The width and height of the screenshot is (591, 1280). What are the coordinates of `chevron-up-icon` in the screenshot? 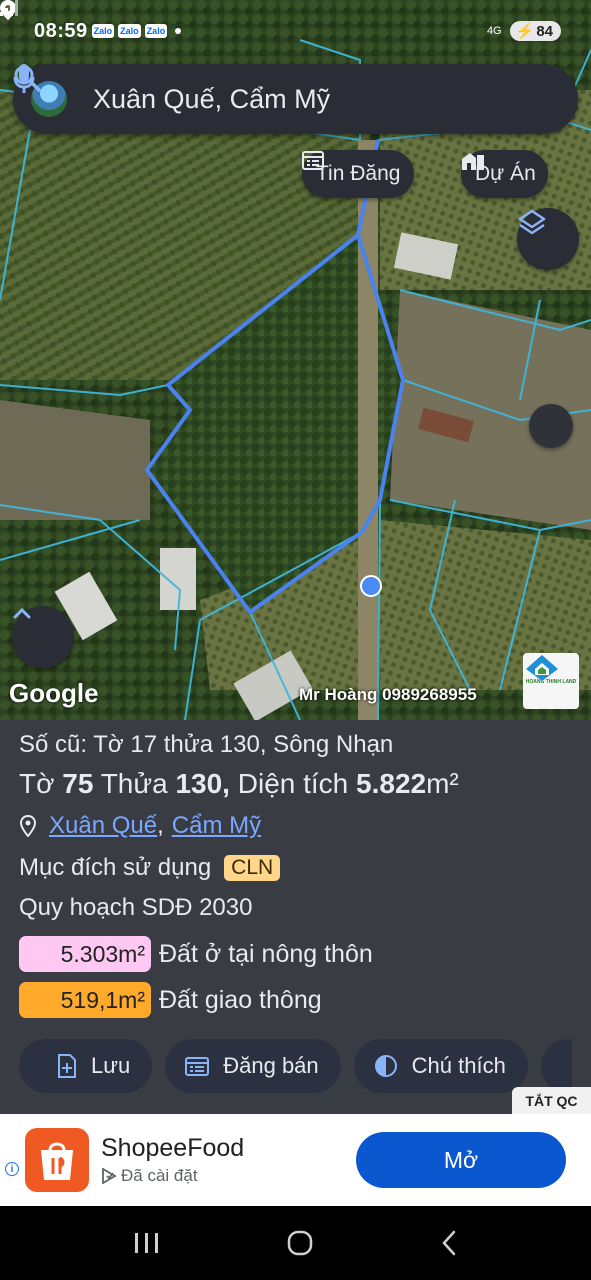 It's located at (22, 613).